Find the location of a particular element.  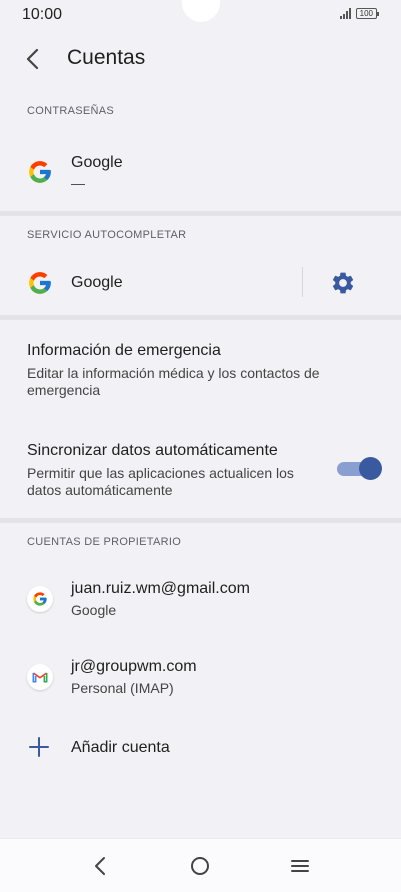

nav-home-icon is located at coordinates (200, 866).